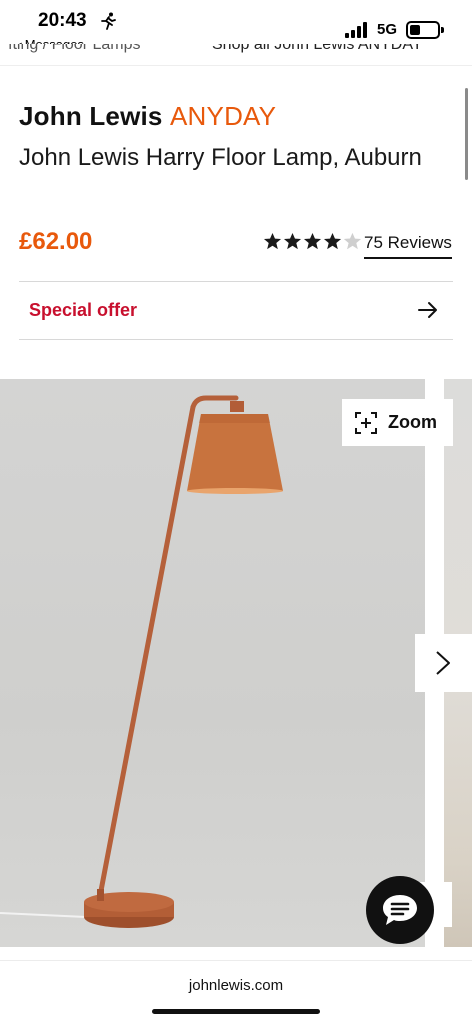  I want to click on browser-url-bar: johnlewis.com, so click(236, 992).